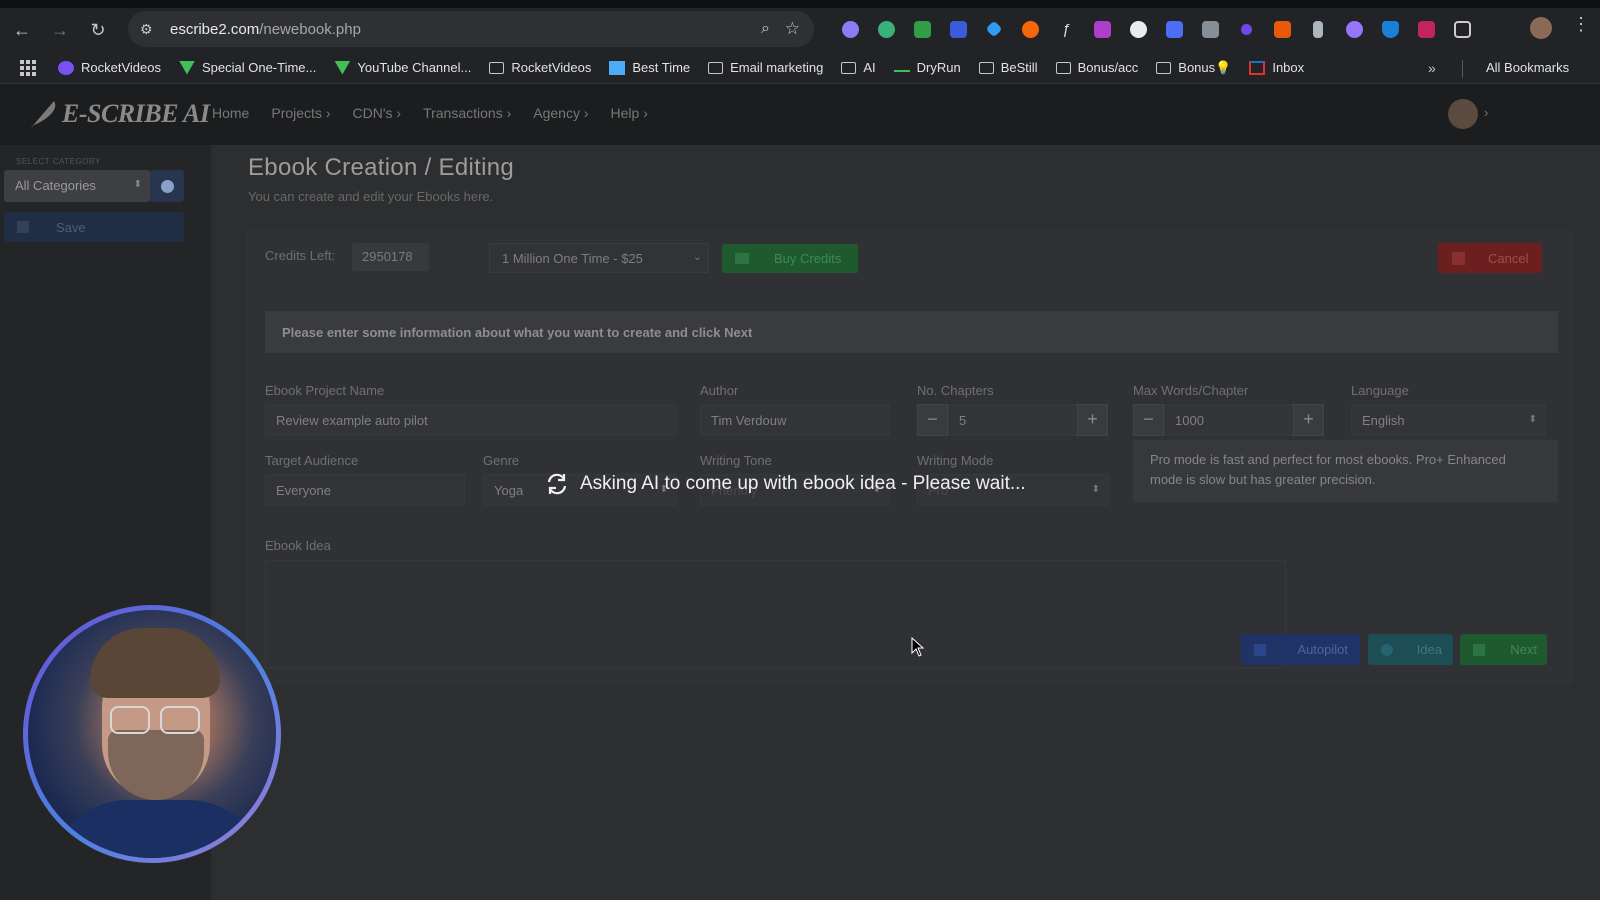 The width and height of the screenshot is (1600, 900). I want to click on project-name-label: Ebook Project Name, so click(325, 390).